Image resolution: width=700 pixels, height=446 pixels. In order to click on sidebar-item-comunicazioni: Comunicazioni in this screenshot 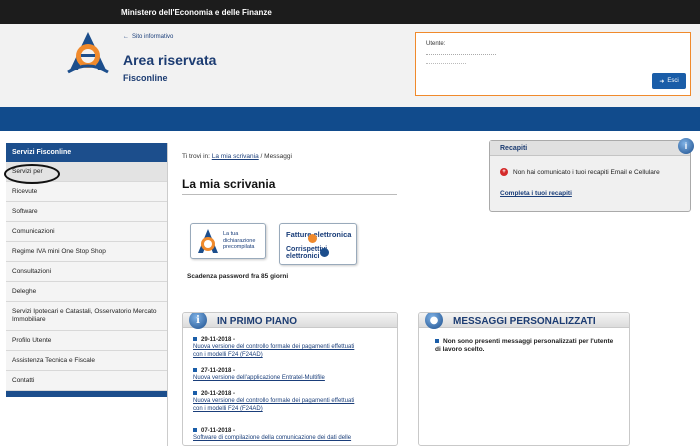, I will do `click(86, 232)`.